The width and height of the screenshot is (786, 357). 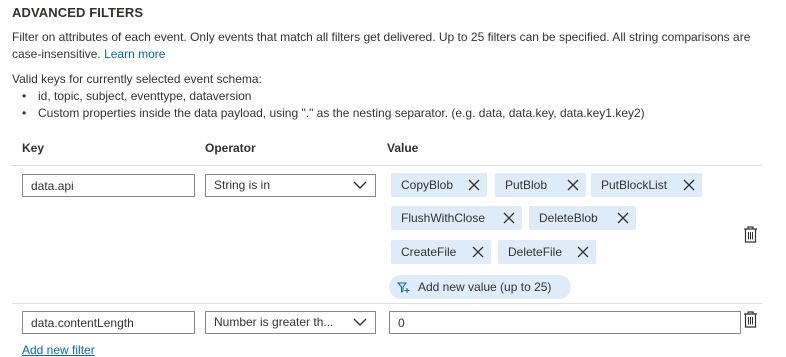 I want to click on value-chip-label: FlushWithClose, so click(x=443, y=218).